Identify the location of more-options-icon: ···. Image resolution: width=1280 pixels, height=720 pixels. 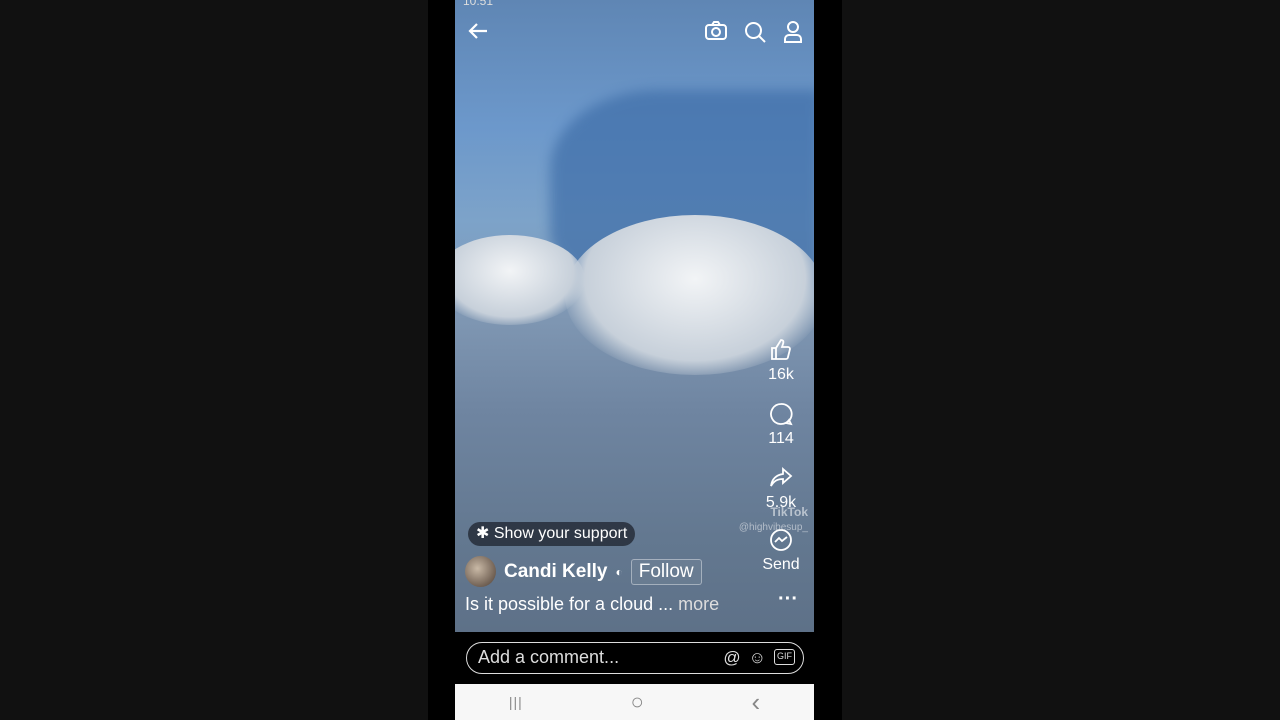
(788, 599).